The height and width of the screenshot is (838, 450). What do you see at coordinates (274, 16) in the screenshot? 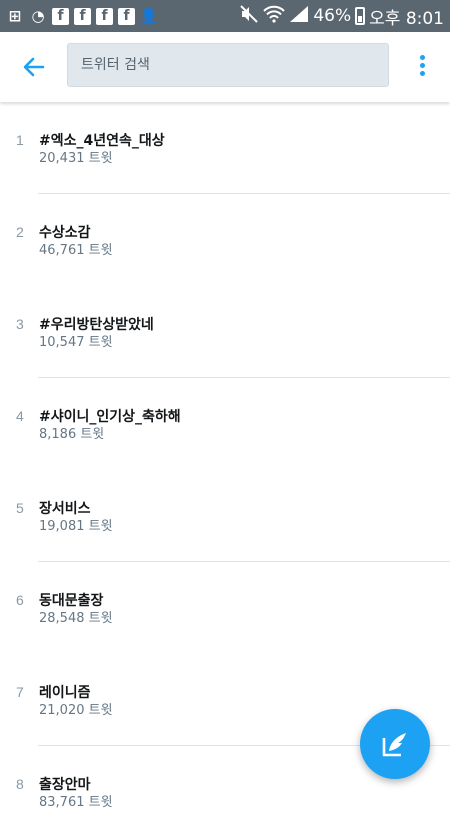
I see `wifi-icon` at bounding box center [274, 16].